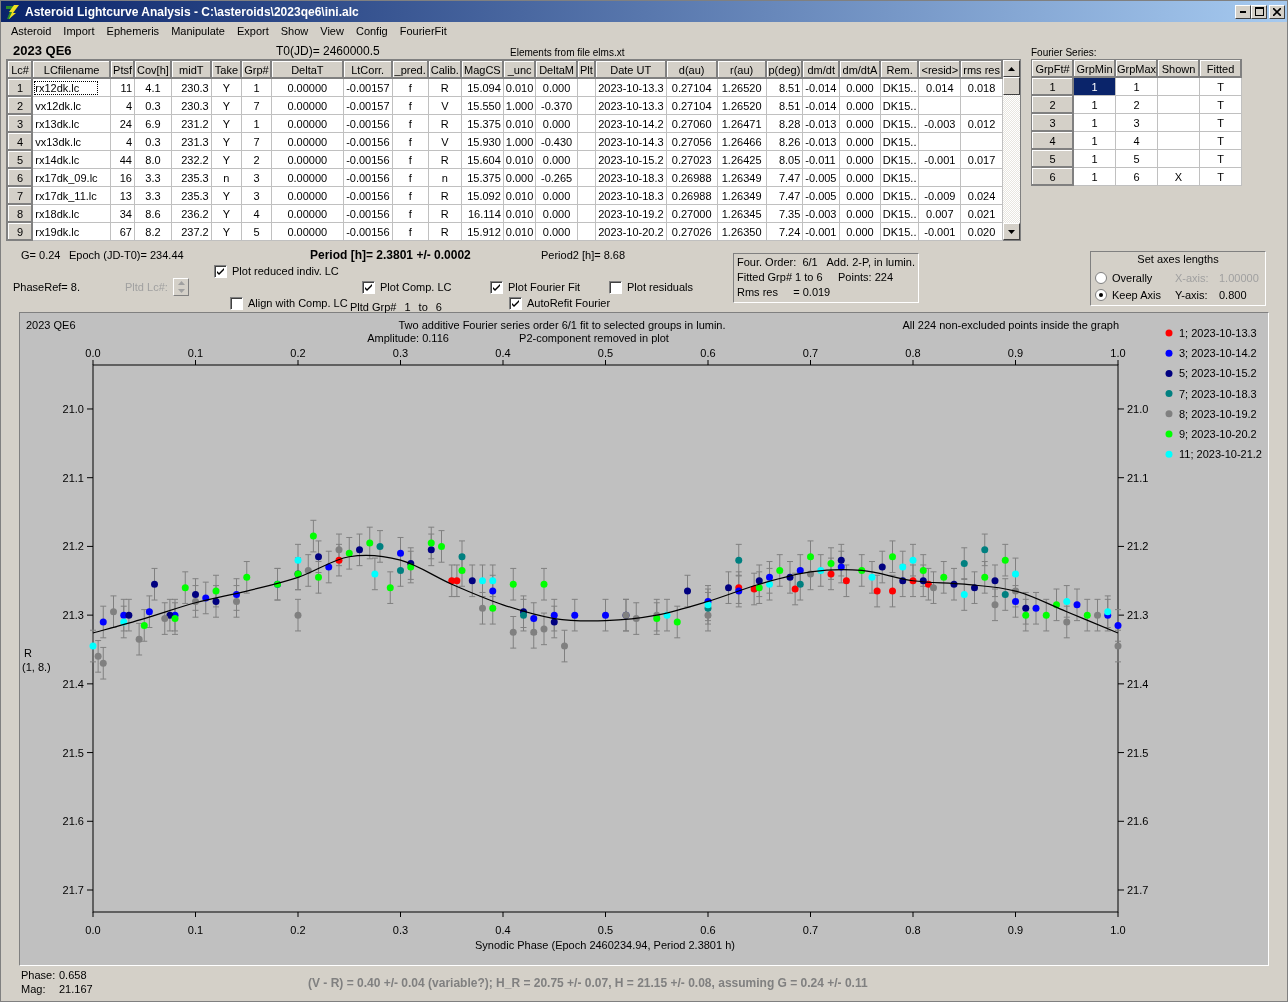 Image resolution: width=1288 pixels, height=1002 pixels. I want to click on table-cell: 8.2, so click(153, 231).